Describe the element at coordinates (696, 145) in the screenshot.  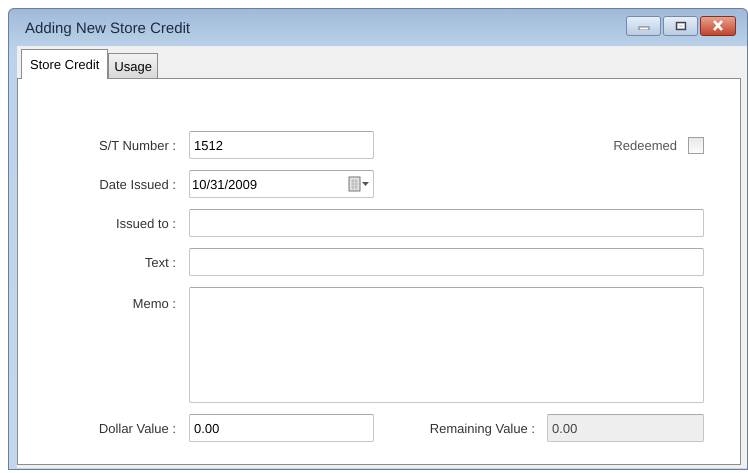
I see `redeemed-checkbox` at that location.